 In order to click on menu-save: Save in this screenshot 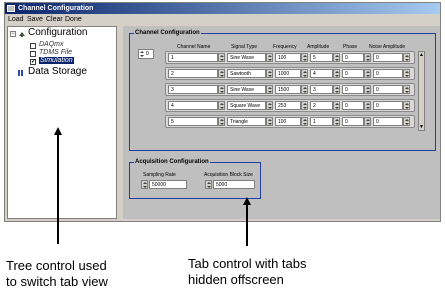, I will do `click(35, 19)`.